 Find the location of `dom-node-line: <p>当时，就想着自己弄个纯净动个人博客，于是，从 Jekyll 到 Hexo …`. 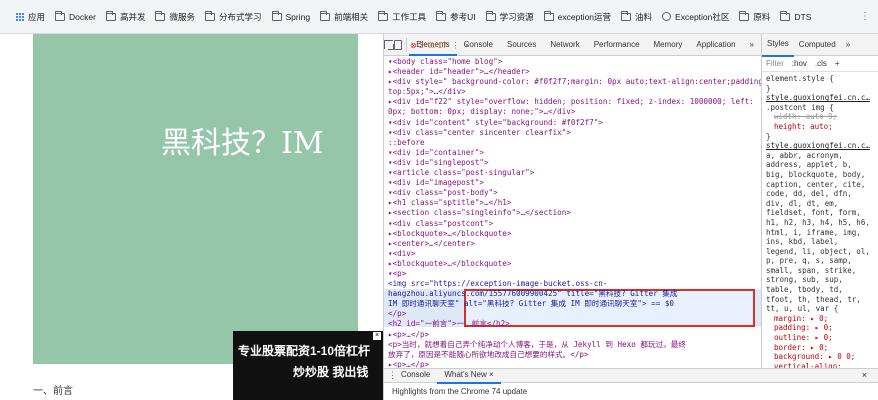

dom-node-line: <p>当时，就想着自己弄个纯净动个人博客，于是，从 Jekyll 到 Hexo … is located at coordinates (574, 345).